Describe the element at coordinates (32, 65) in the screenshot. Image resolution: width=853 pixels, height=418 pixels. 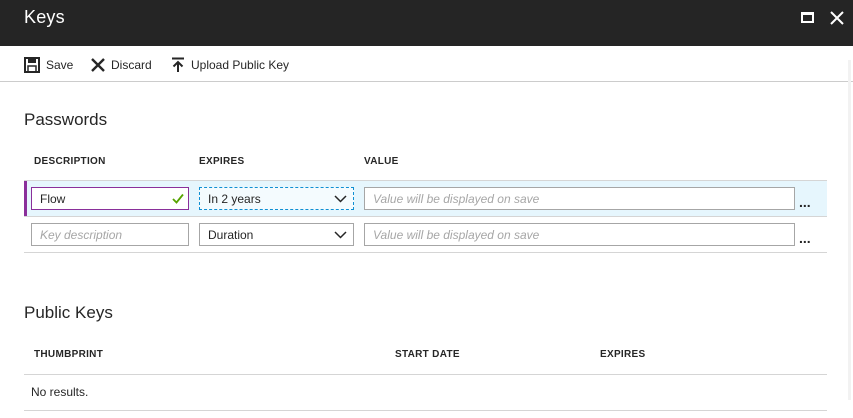
I see `save-icon` at that location.